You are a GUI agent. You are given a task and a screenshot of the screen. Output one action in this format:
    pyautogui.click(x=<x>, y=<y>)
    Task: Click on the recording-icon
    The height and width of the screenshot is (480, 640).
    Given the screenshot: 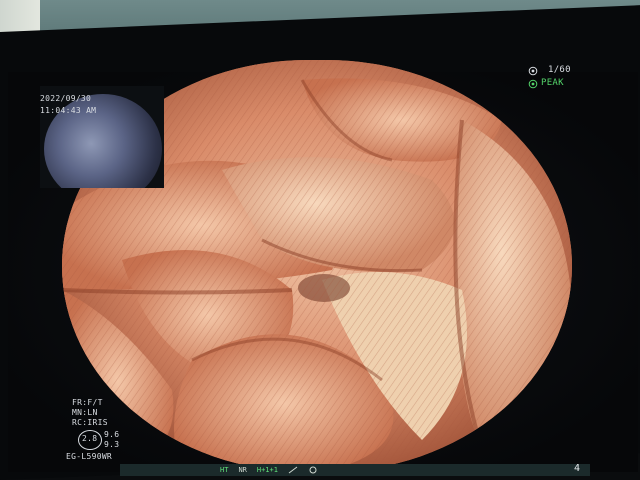 What is the action you would take?
    pyautogui.click(x=533, y=84)
    